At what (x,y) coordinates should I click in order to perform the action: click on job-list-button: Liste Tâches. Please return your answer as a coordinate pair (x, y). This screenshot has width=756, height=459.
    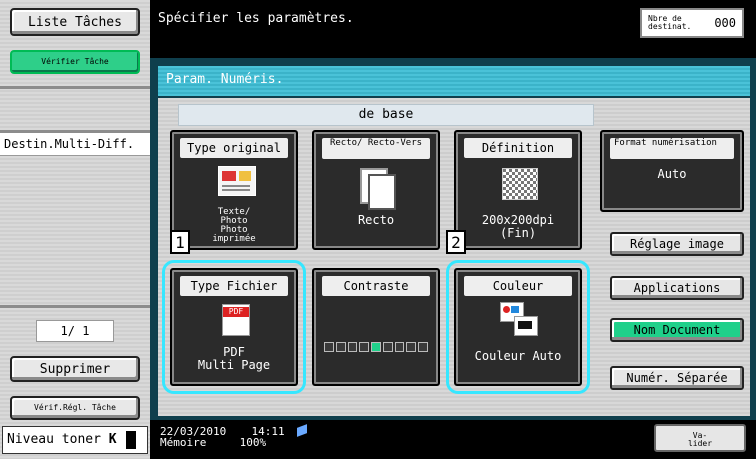
    Looking at the image, I should click on (75, 22).